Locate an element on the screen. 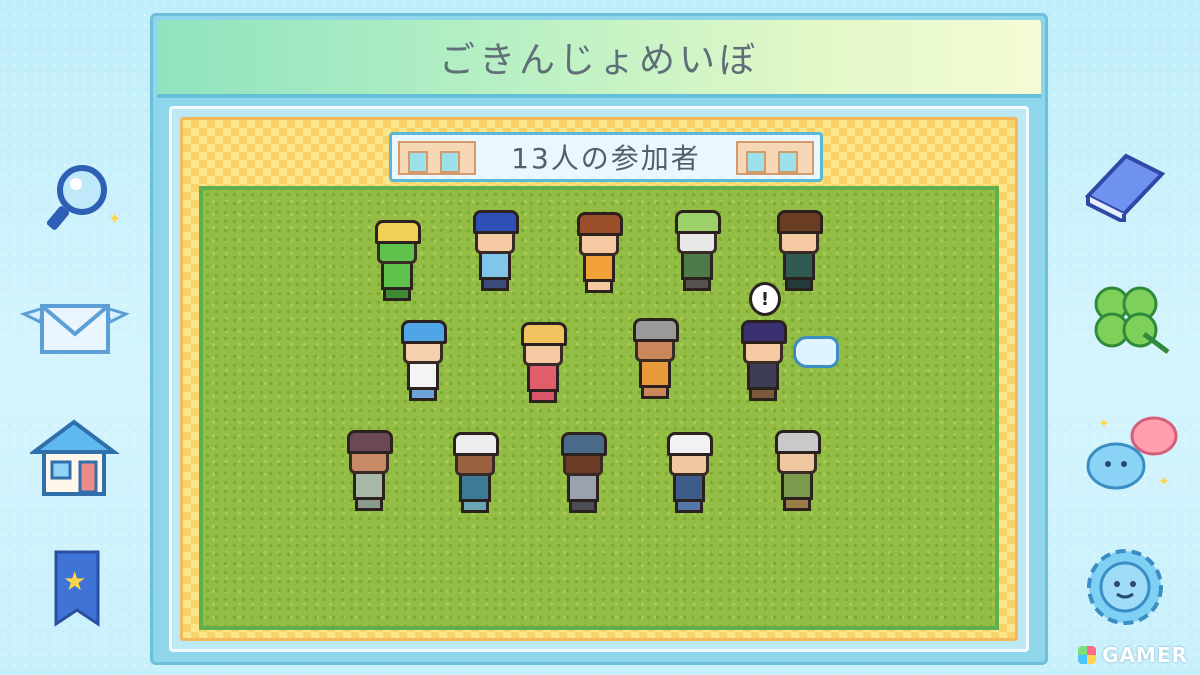 The width and height of the screenshot is (1200, 675). title-bar: ごきんじょめいぼ is located at coordinates (599, 59).